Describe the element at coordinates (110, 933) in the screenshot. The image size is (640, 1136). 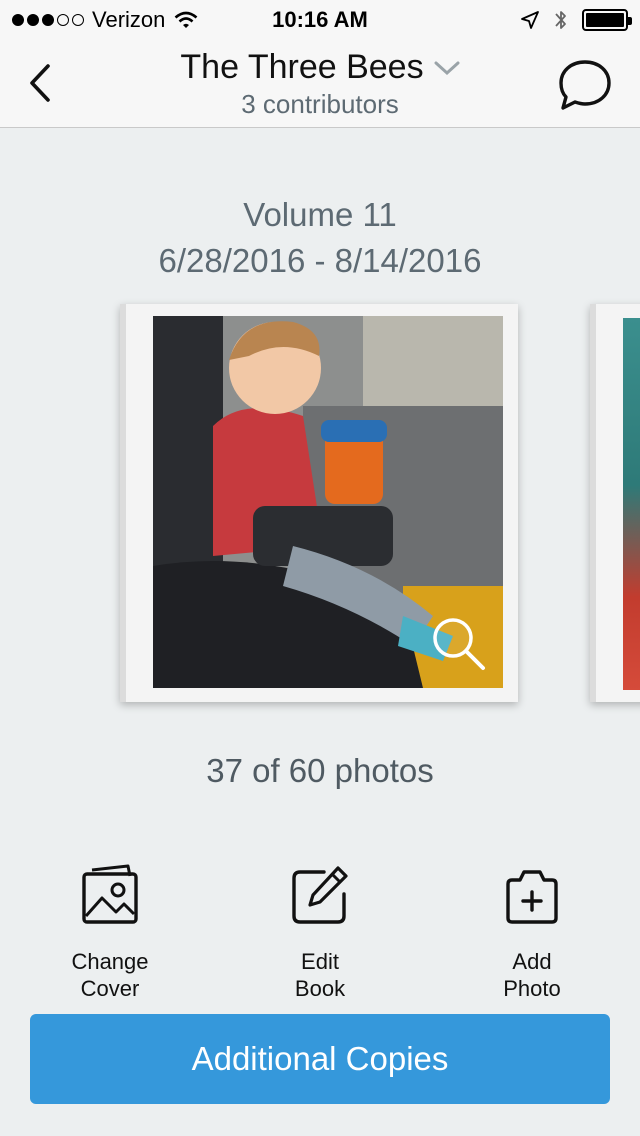
I see `change-cover-button: Change Cover` at that location.